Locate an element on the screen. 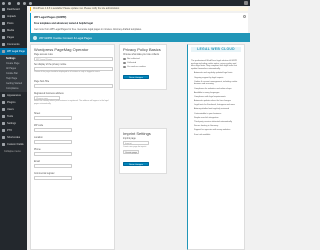 The width and height of the screenshot is (320, 250). account-menu is located at coordinates (245, 3).